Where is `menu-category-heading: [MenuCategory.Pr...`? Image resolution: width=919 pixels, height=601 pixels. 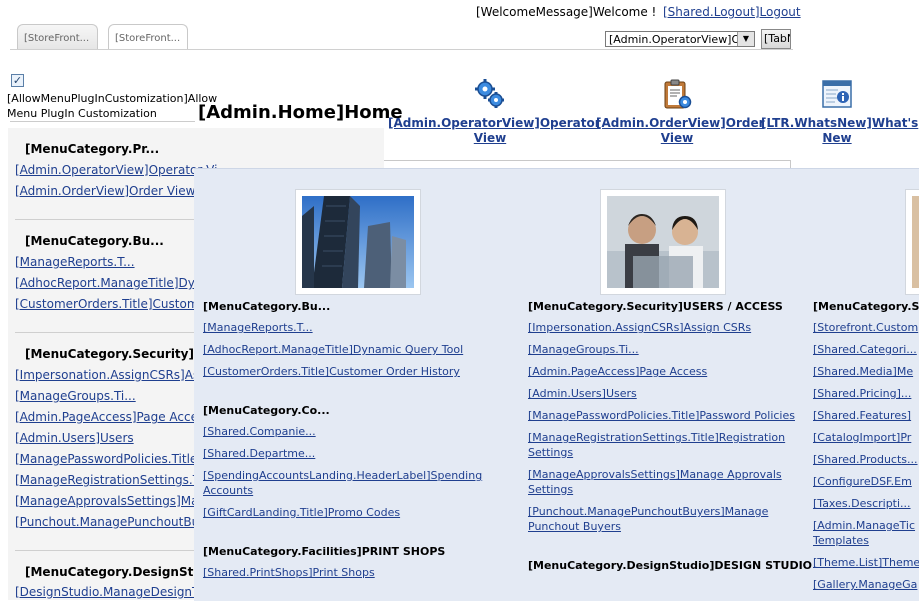 menu-category-heading: [MenuCategory.Pr... is located at coordinates (92, 149).